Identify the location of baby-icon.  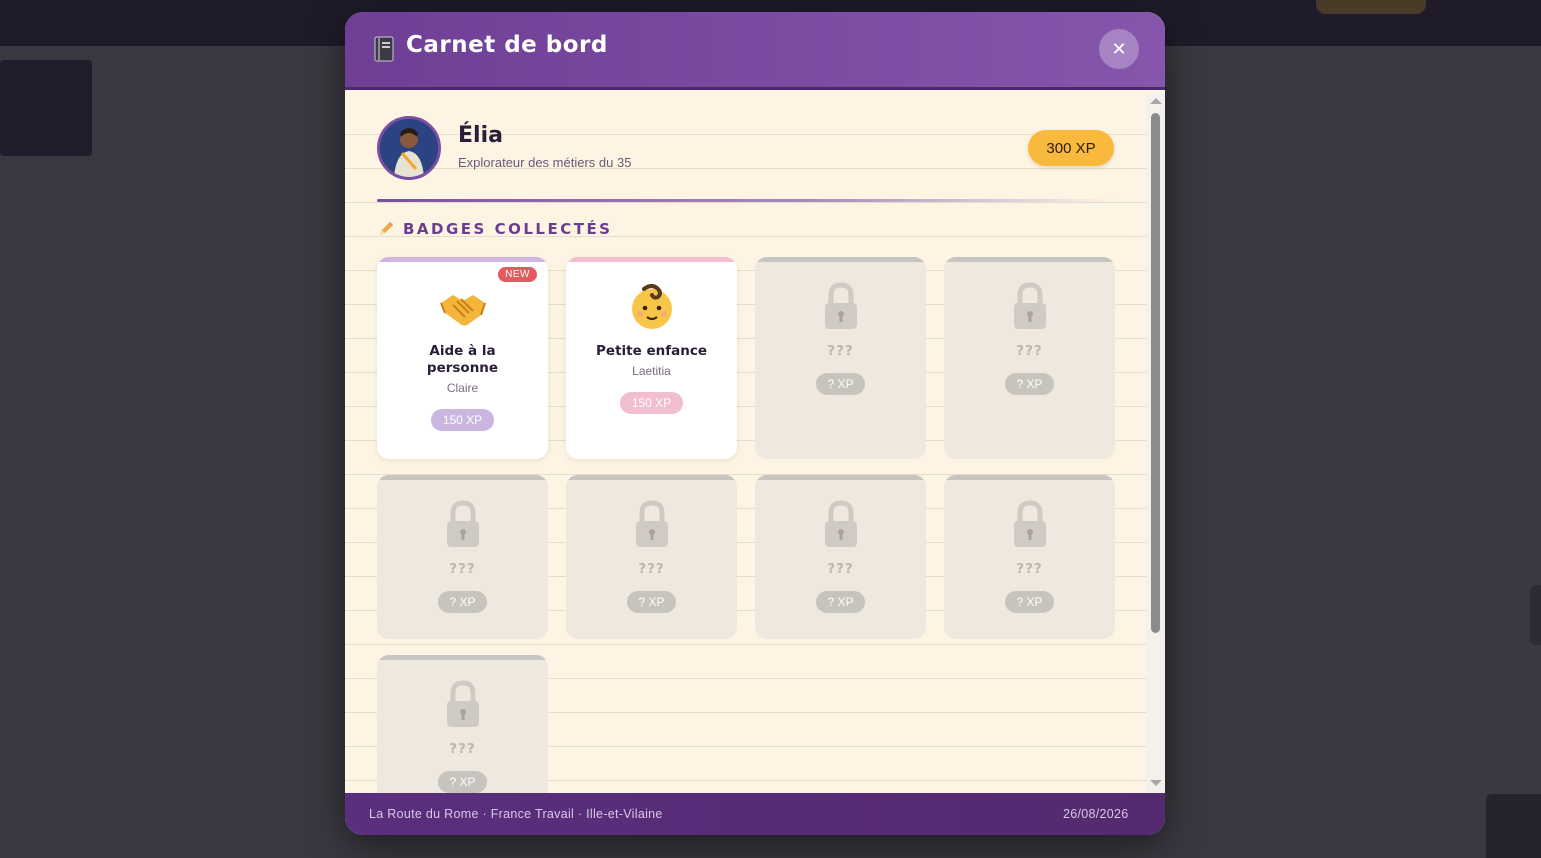
(651, 306).